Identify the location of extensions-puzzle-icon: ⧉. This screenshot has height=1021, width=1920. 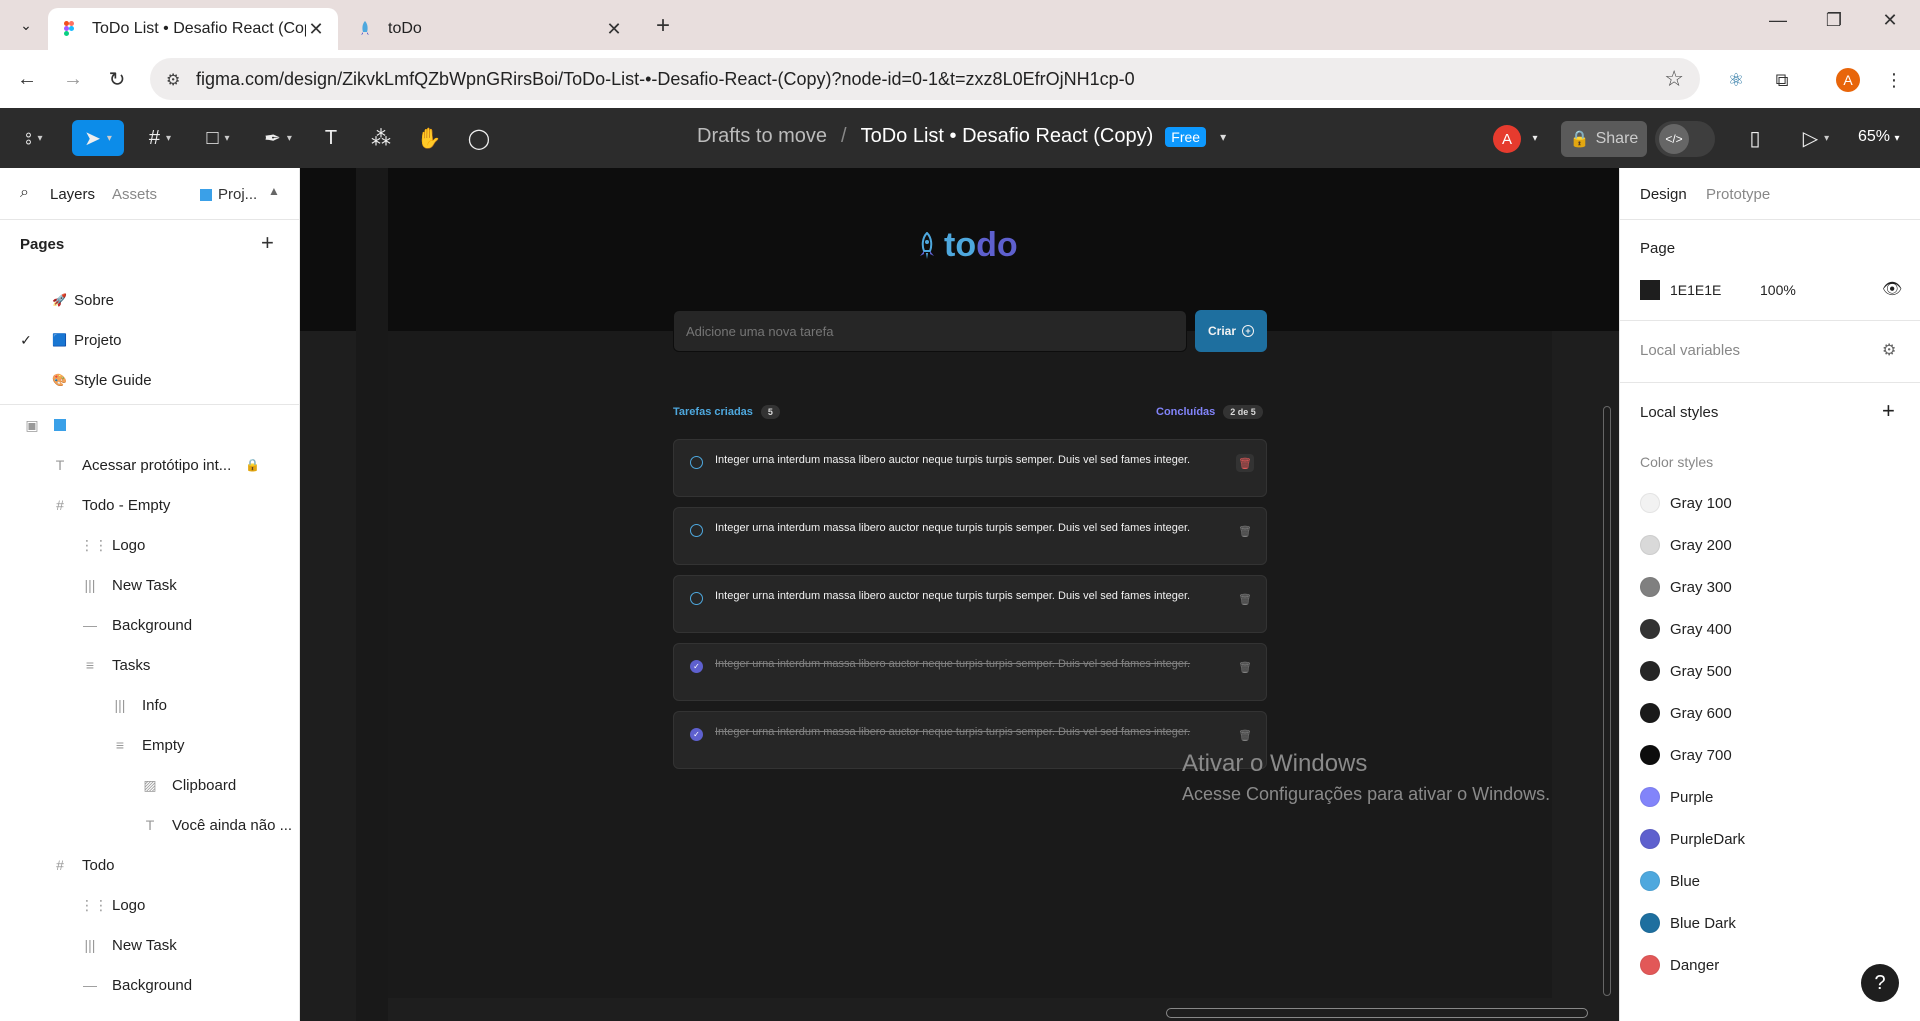
(1782, 80).